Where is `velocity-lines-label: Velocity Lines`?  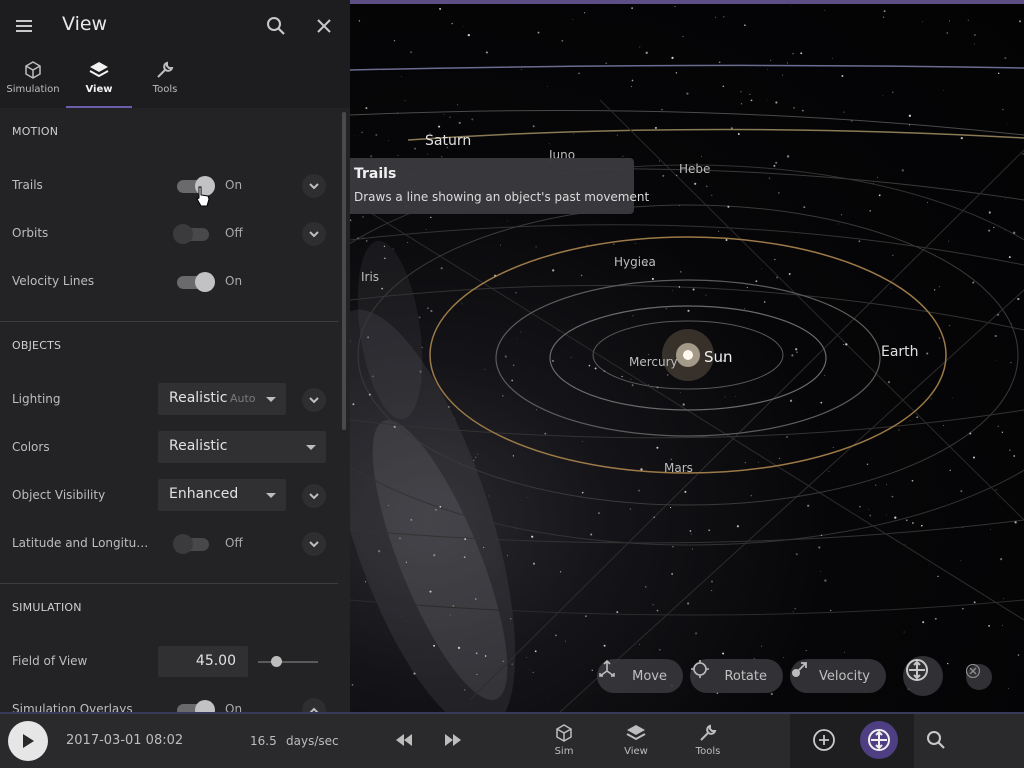 velocity-lines-label: Velocity Lines is located at coordinates (53, 281).